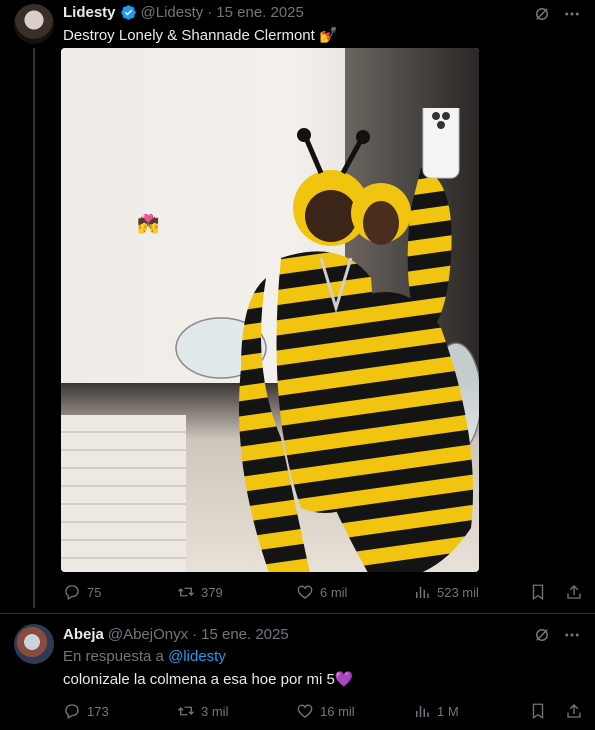 Image resolution: width=595 pixels, height=730 pixels. Describe the element at coordinates (200, 35) in the screenshot. I see `tweet-text: Destroy Lonely & Shannade Clermont 💅` at that location.